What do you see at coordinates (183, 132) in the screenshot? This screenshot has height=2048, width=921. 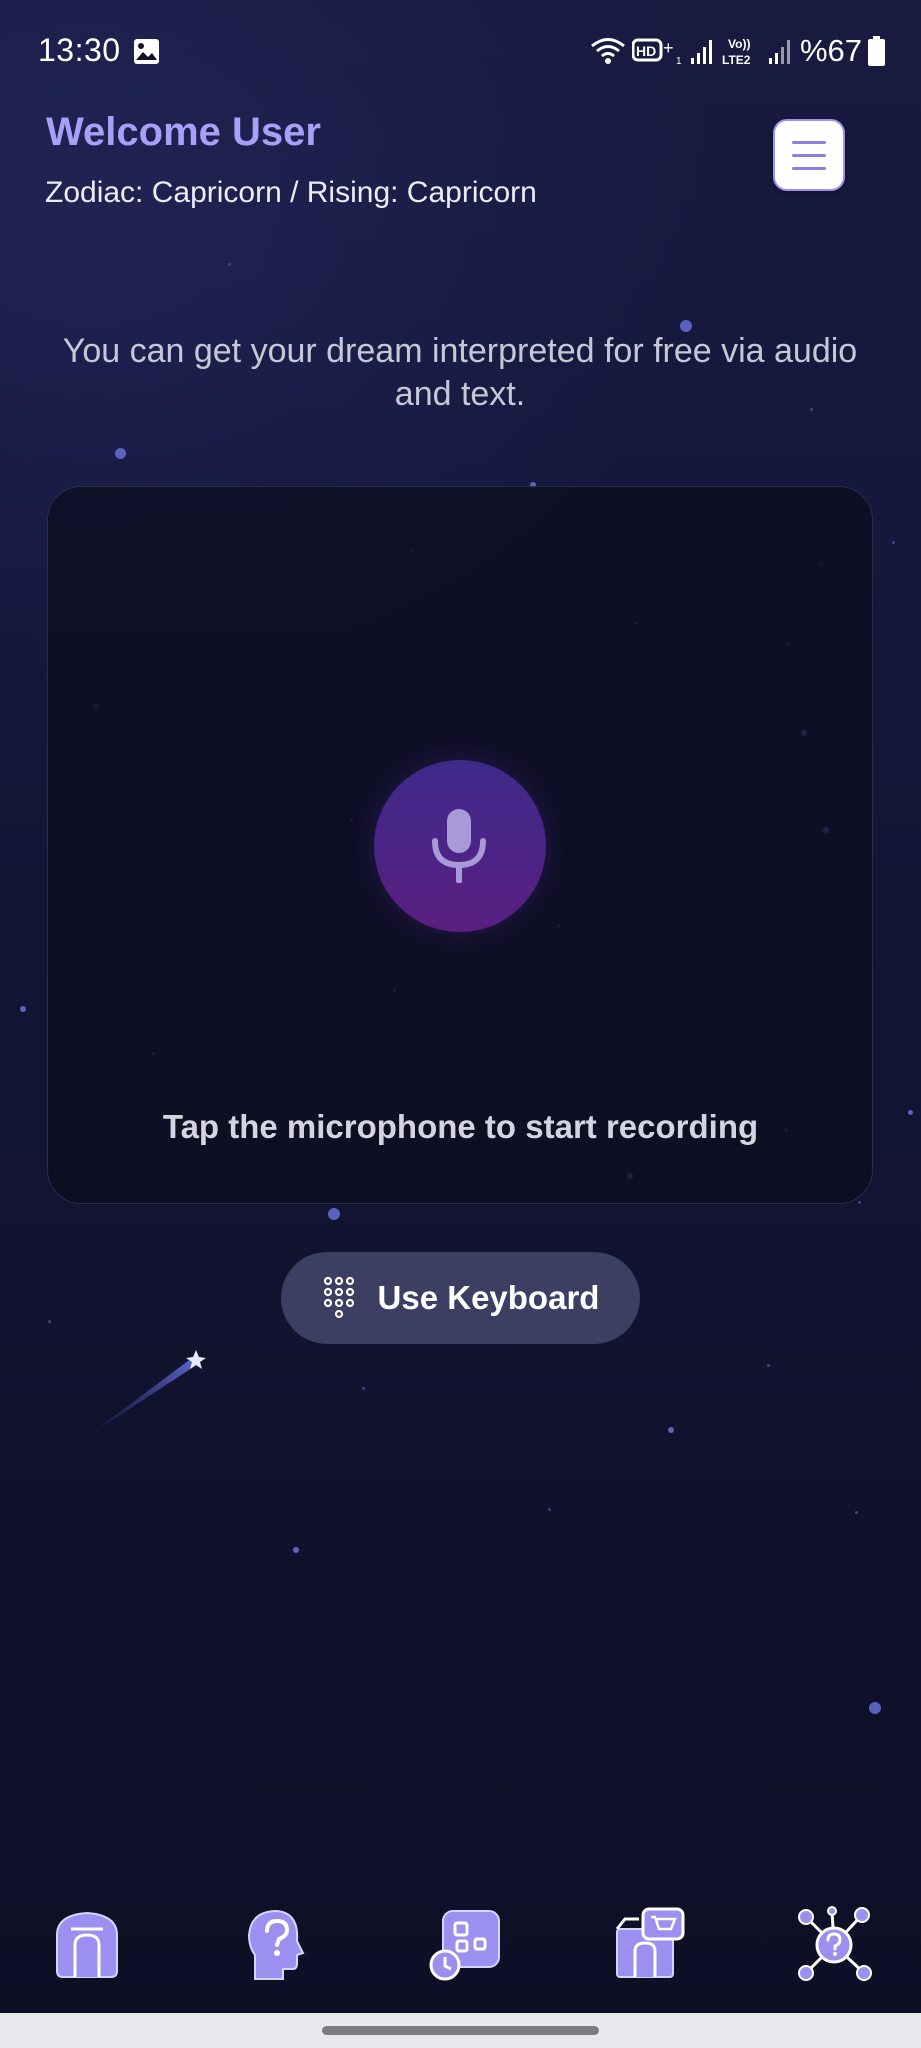 I see `welcome-title: Welcome User` at bounding box center [183, 132].